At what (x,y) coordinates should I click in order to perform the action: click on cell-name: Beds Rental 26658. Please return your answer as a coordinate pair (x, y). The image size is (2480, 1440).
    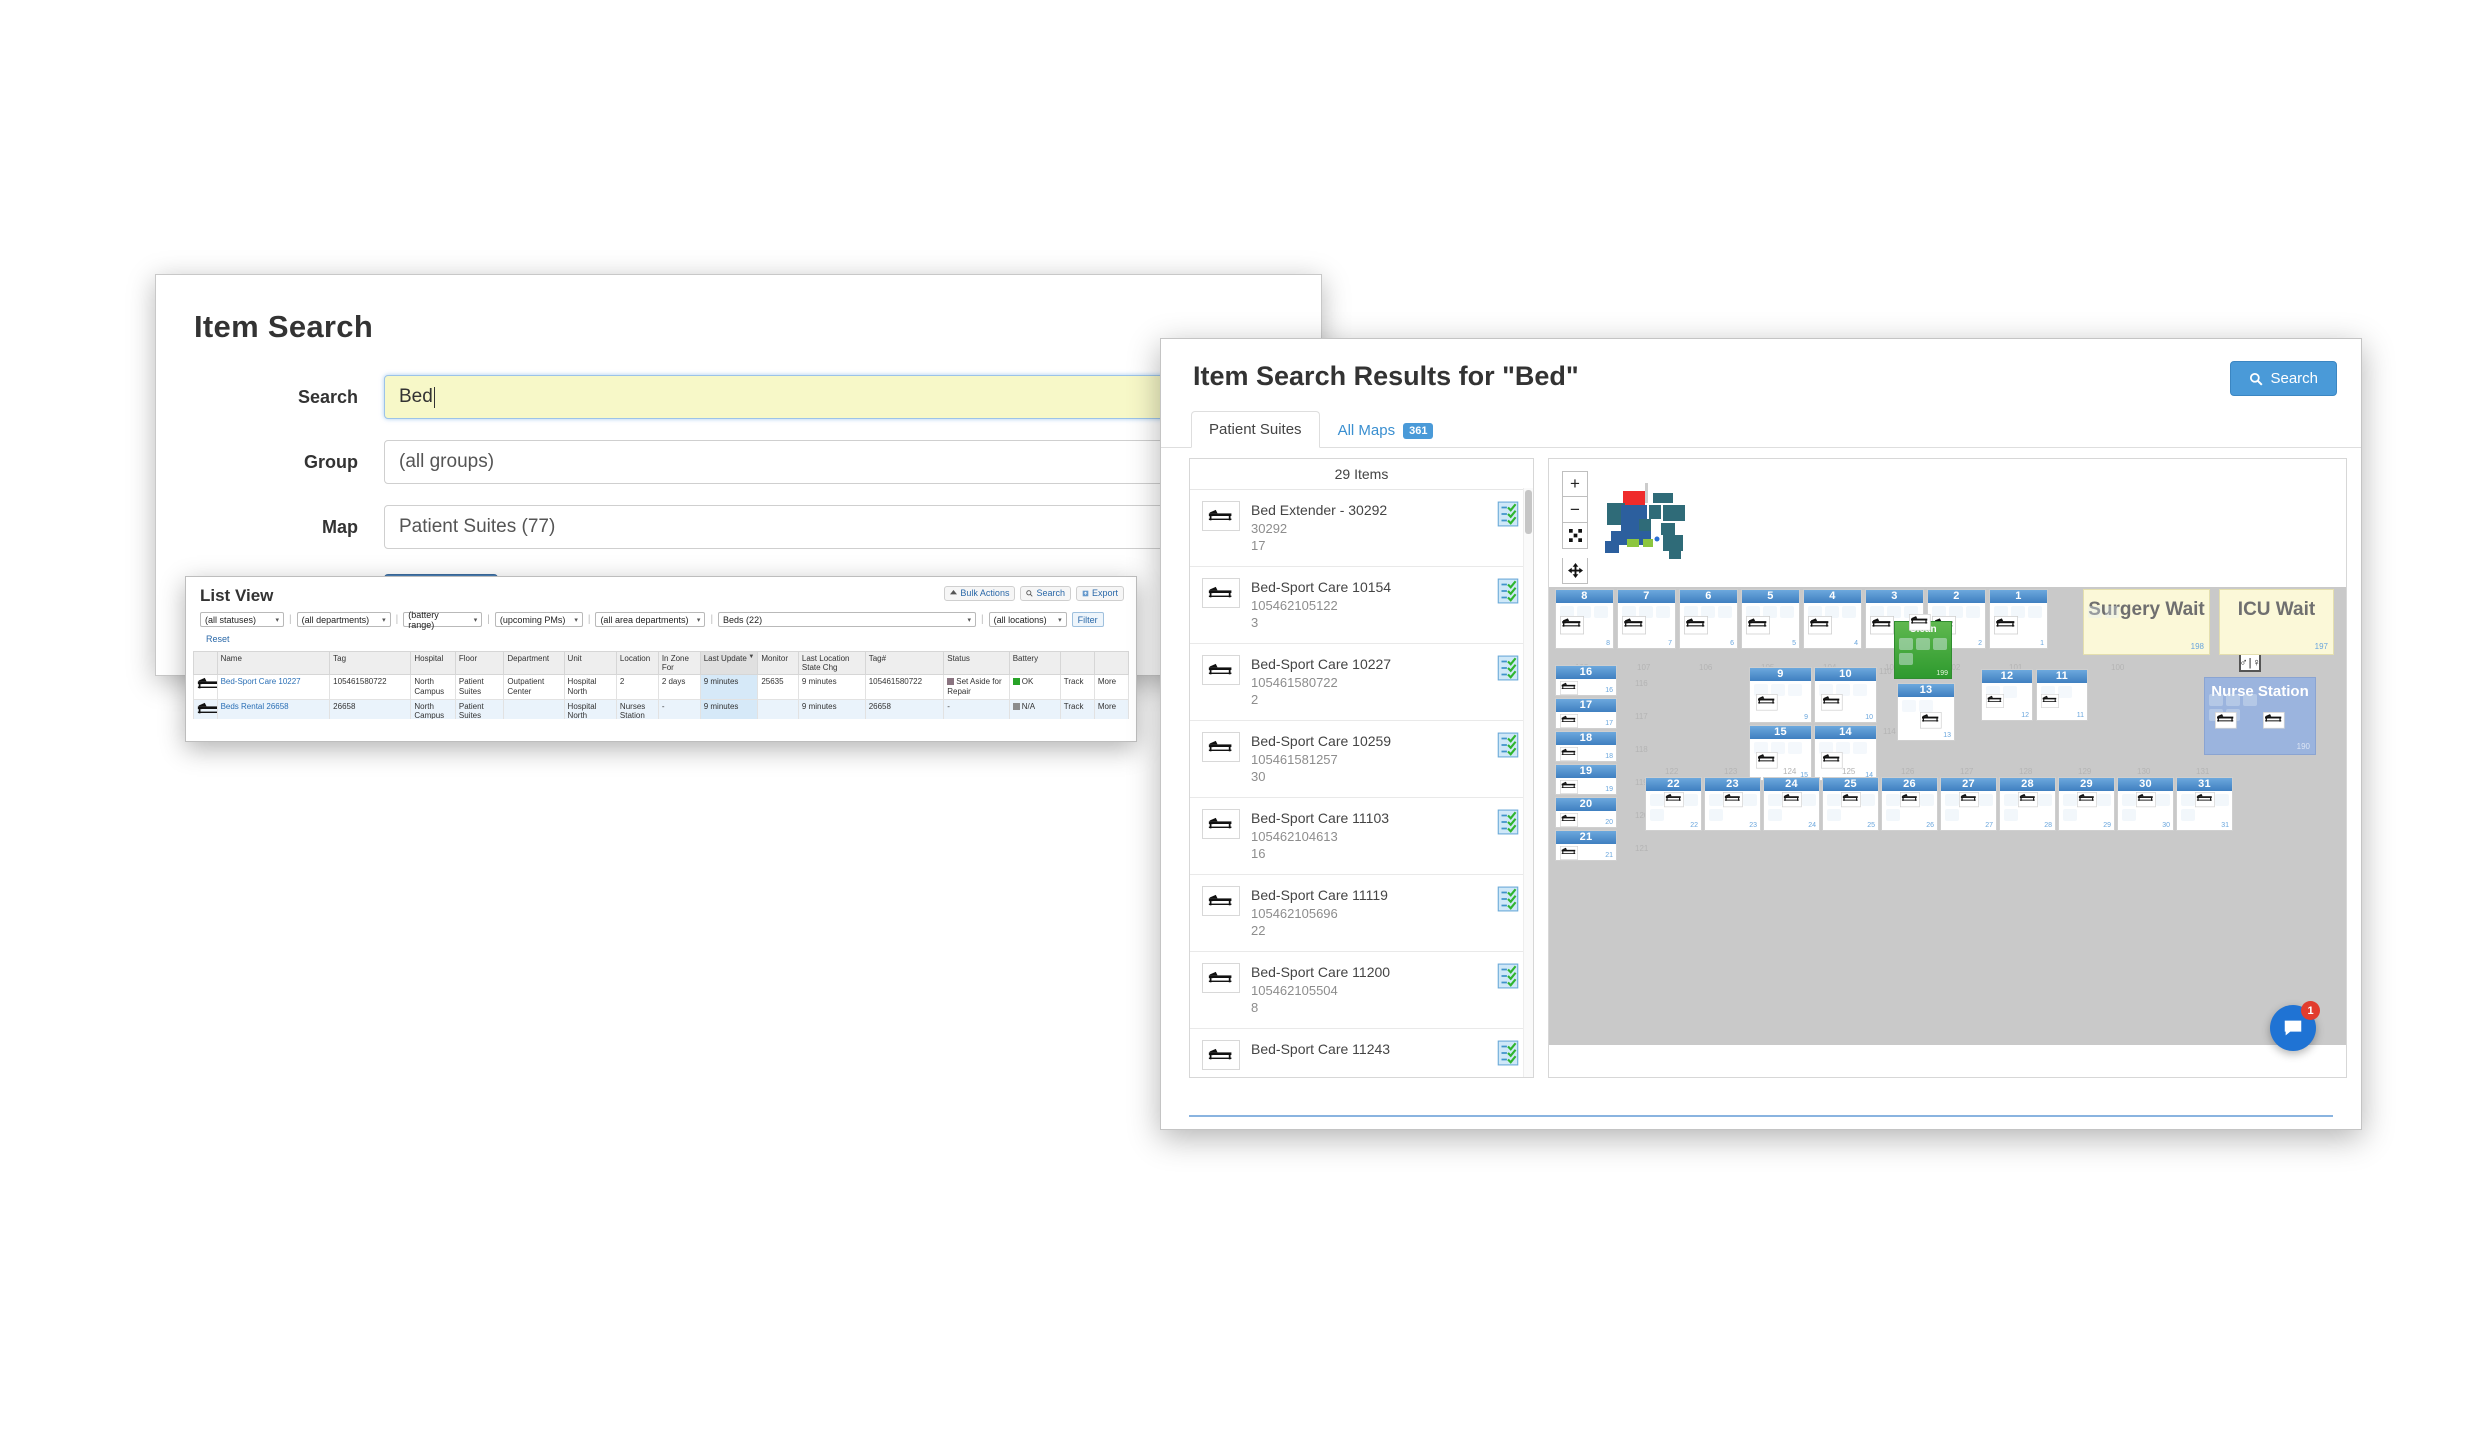
    Looking at the image, I should click on (273, 708).